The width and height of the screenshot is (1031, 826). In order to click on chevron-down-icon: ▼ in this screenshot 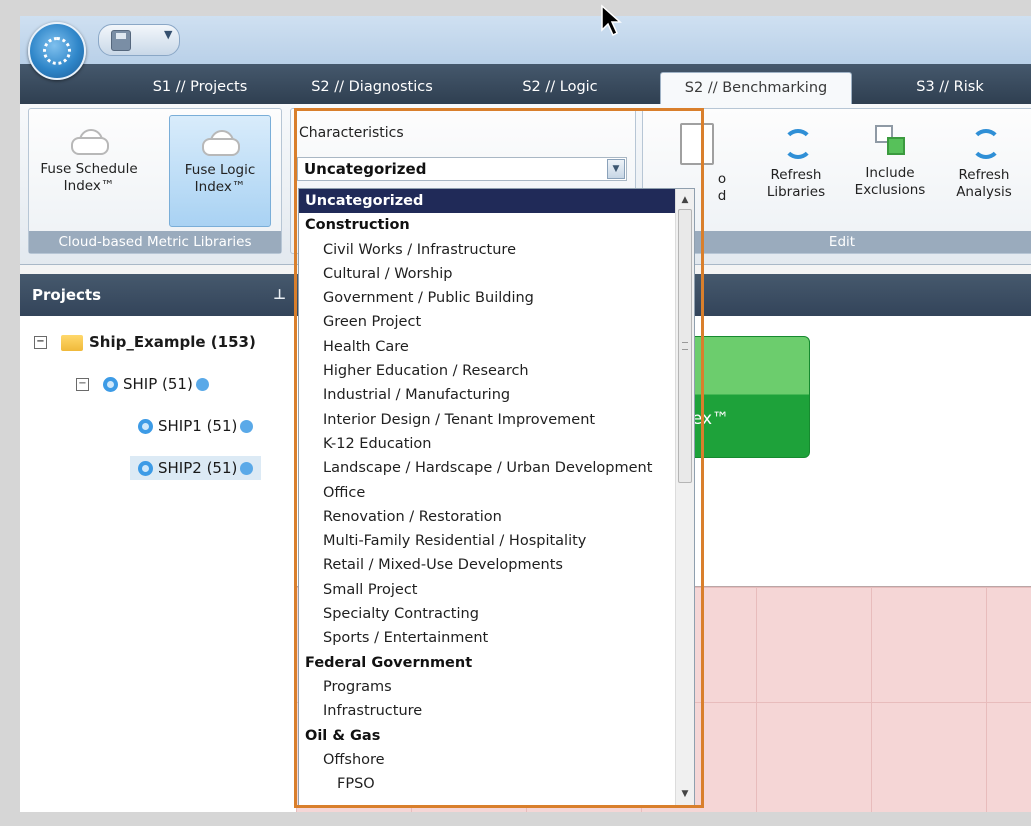, I will do `click(616, 169)`.